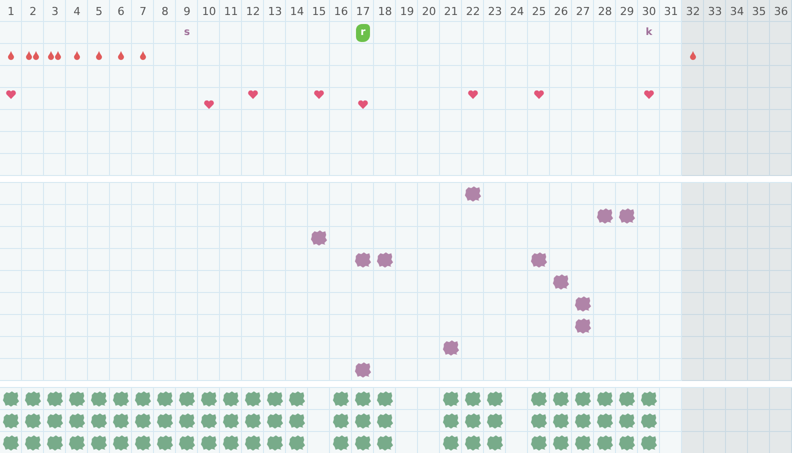 The image size is (792, 453). I want to click on day-header-cell-text: 1, so click(11, 12).